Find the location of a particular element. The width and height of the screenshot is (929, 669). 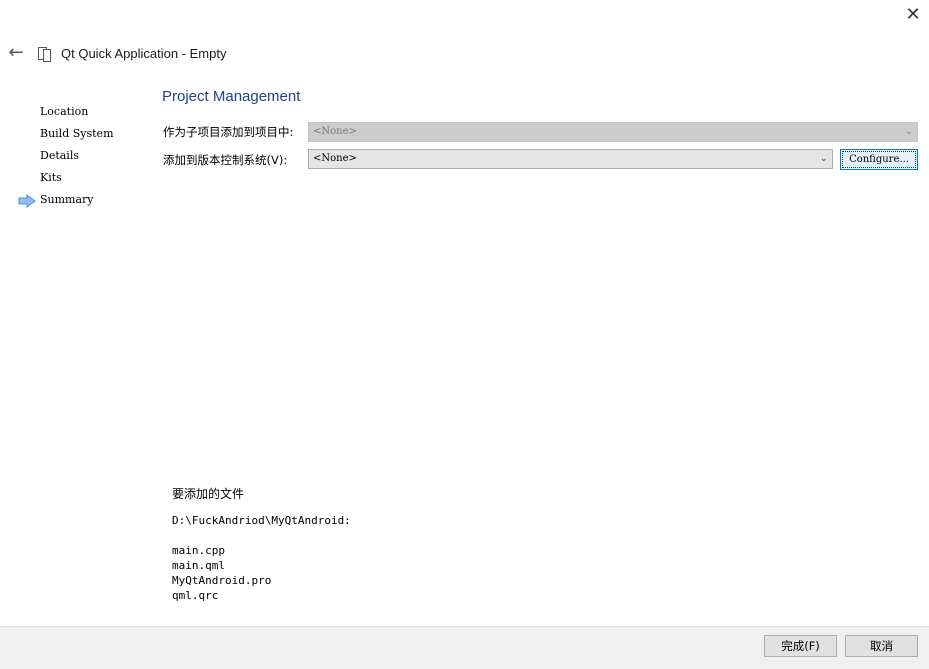

step-details: Details is located at coordinates (59, 155).